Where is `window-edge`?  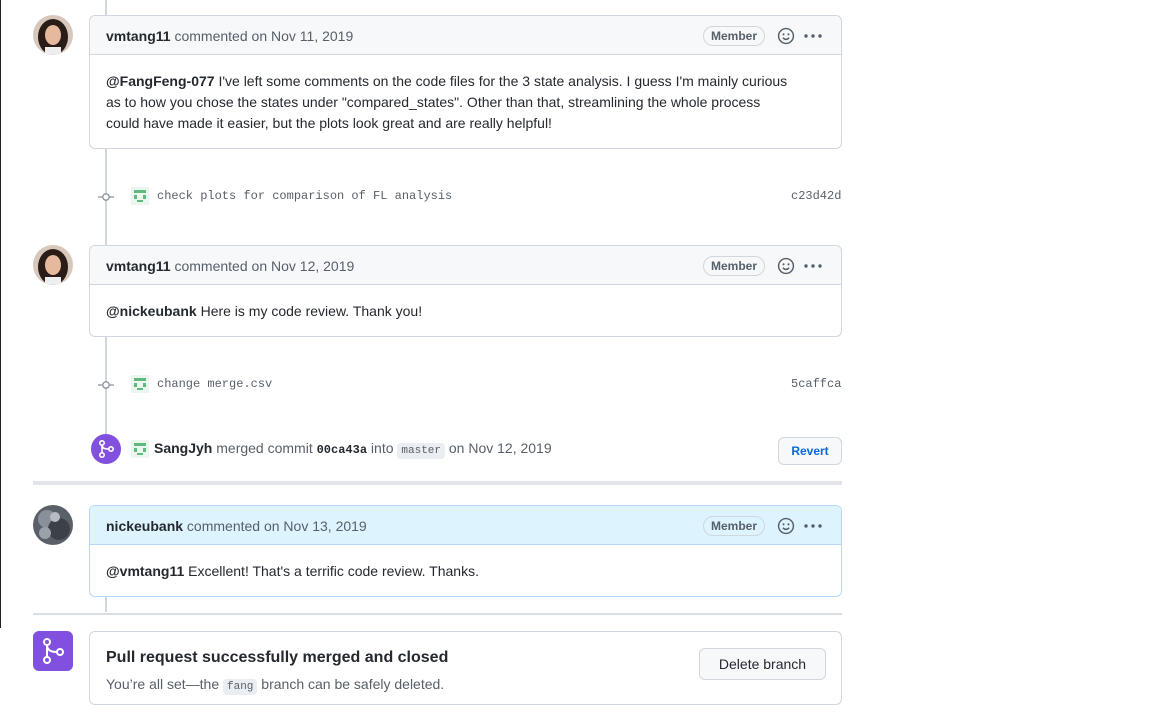 window-edge is located at coordinates (0, 314).